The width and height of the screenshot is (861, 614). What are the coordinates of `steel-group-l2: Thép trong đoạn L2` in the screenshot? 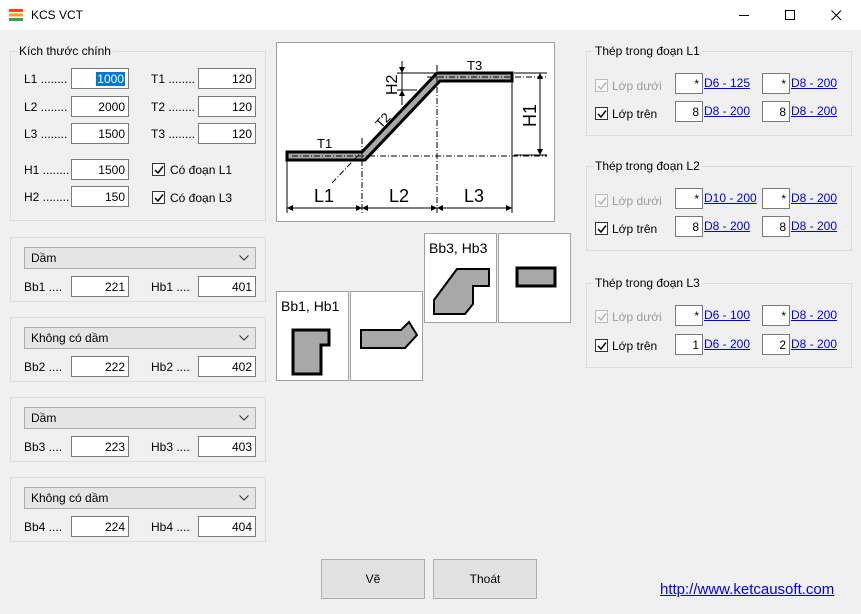 It's located at (719, 205).